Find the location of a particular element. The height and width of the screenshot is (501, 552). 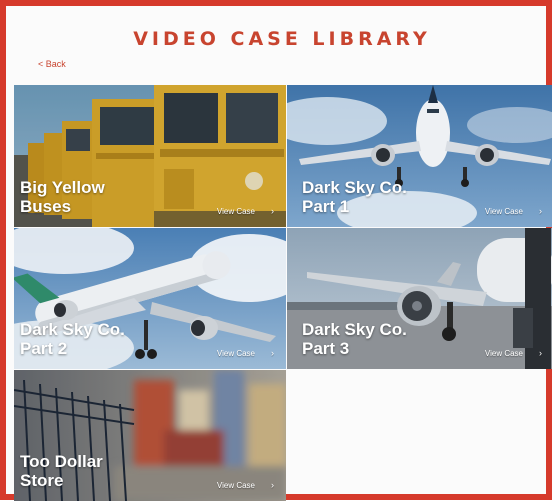

case-title: Too Dollar Store is located at coordinates (61, 471).